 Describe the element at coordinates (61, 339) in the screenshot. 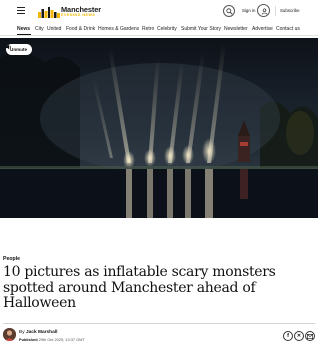

I see `published-date: 29th Oct 2025, 13:37 GMT` at that location.